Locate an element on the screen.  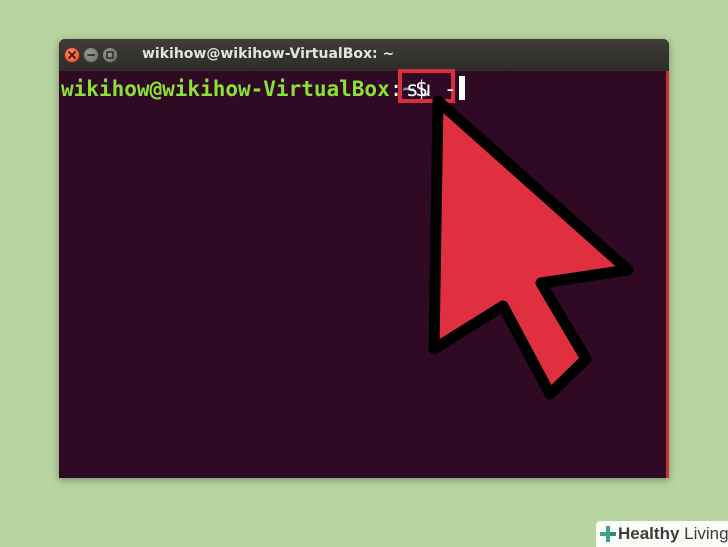
close-button is located at coordinates (72, 55).